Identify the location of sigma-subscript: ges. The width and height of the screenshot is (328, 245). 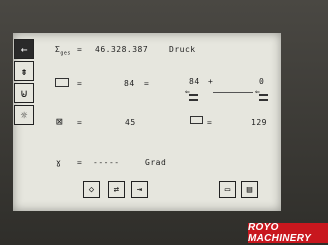
(65, 53).